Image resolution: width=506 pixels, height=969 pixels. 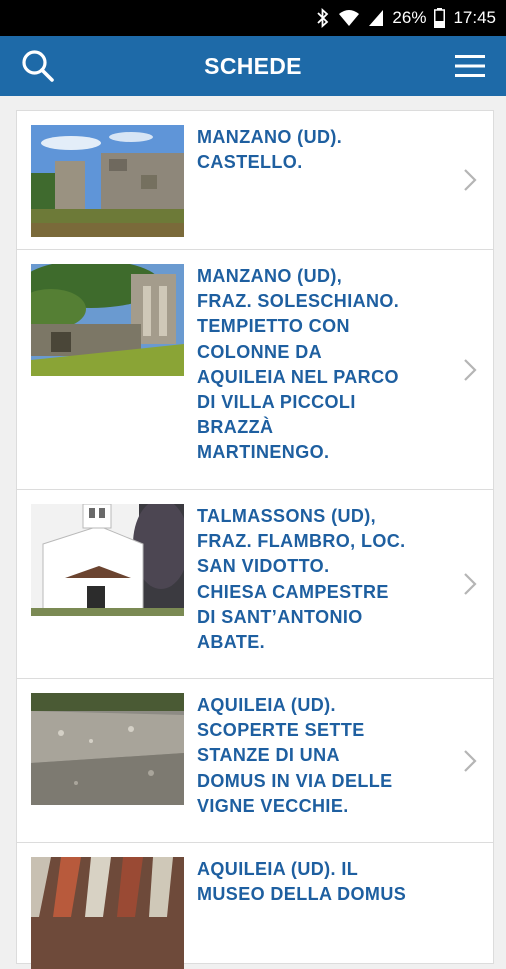 What do you see at coordinates (253, 18) in the screenshot?
I see `status-bar: 26% 17:45` at bounding box center [253, 18].